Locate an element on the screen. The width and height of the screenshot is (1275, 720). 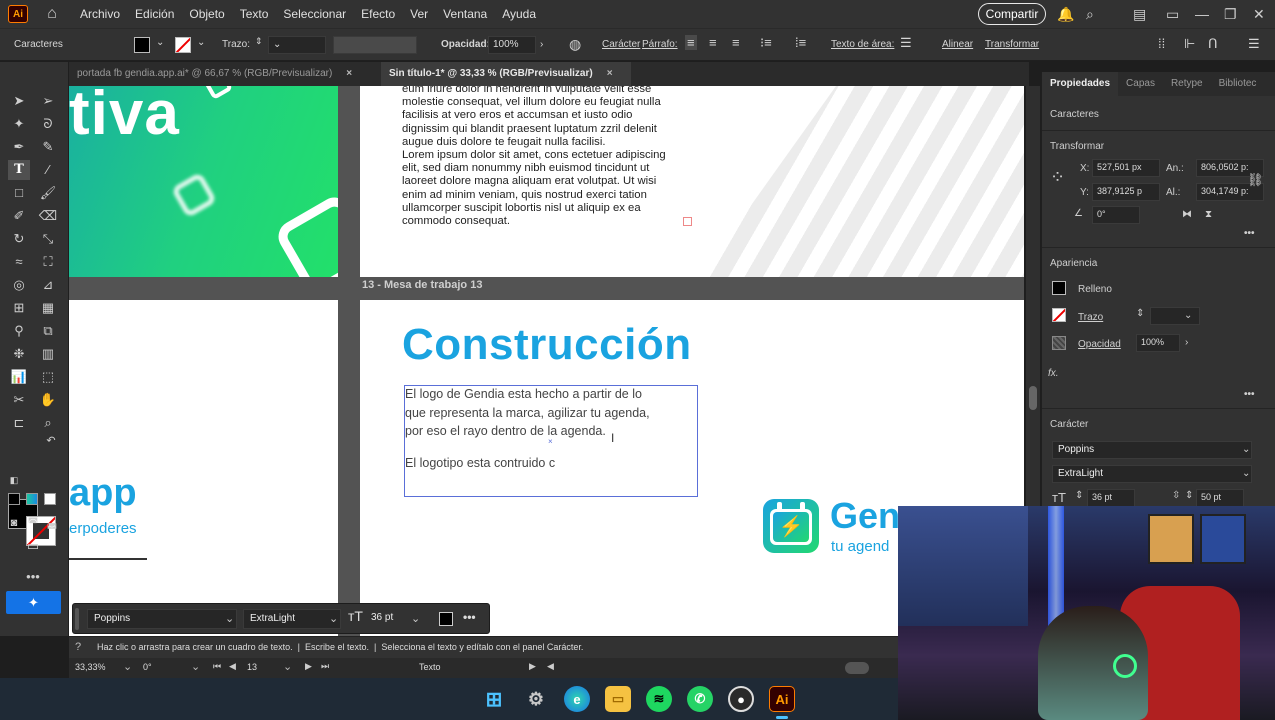
flip-vertical-icon: ⧗ is located at coordinates (1208, 214).